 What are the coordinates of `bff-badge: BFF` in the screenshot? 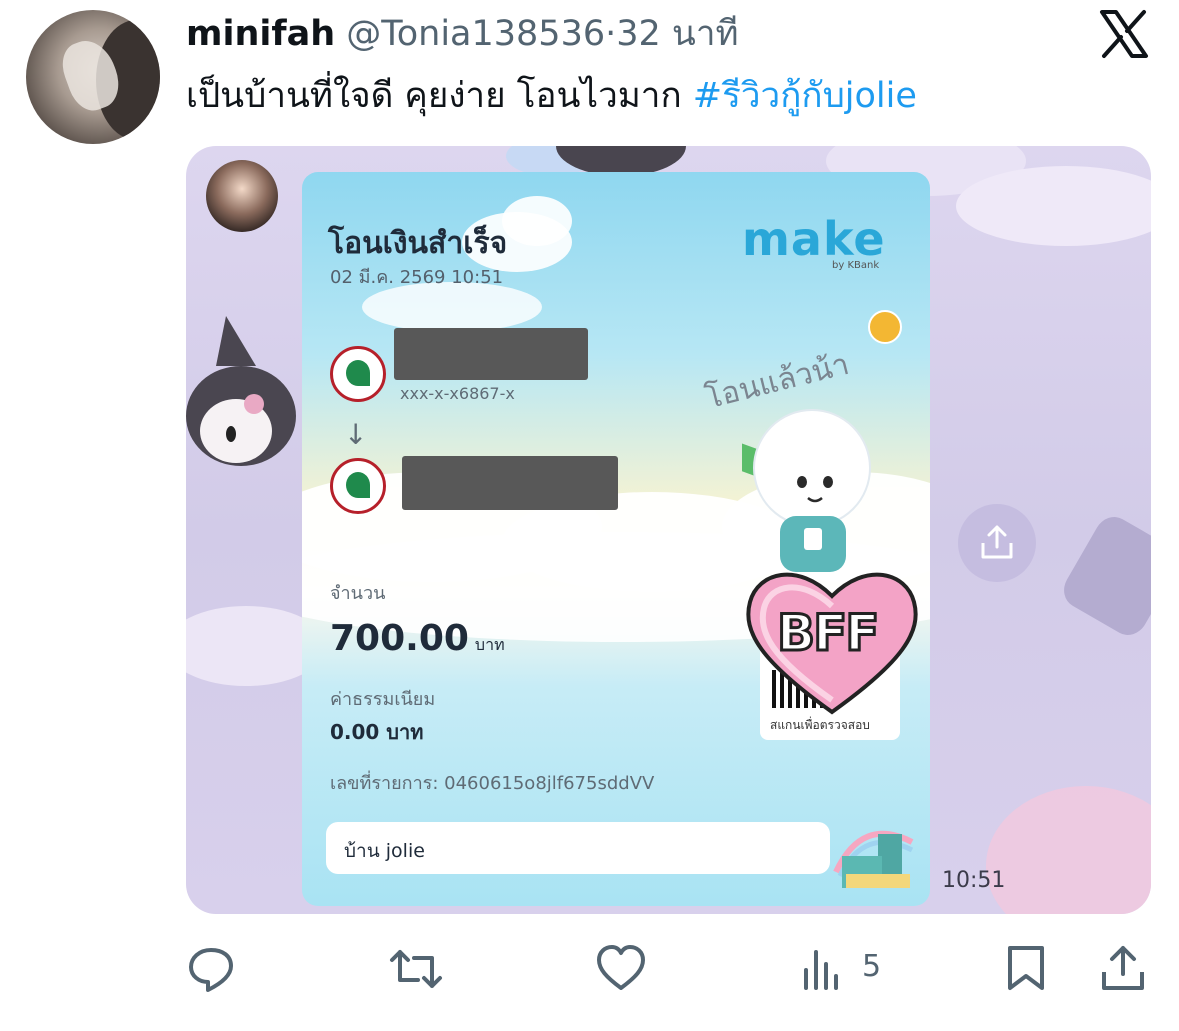 It's located at (827, 633).